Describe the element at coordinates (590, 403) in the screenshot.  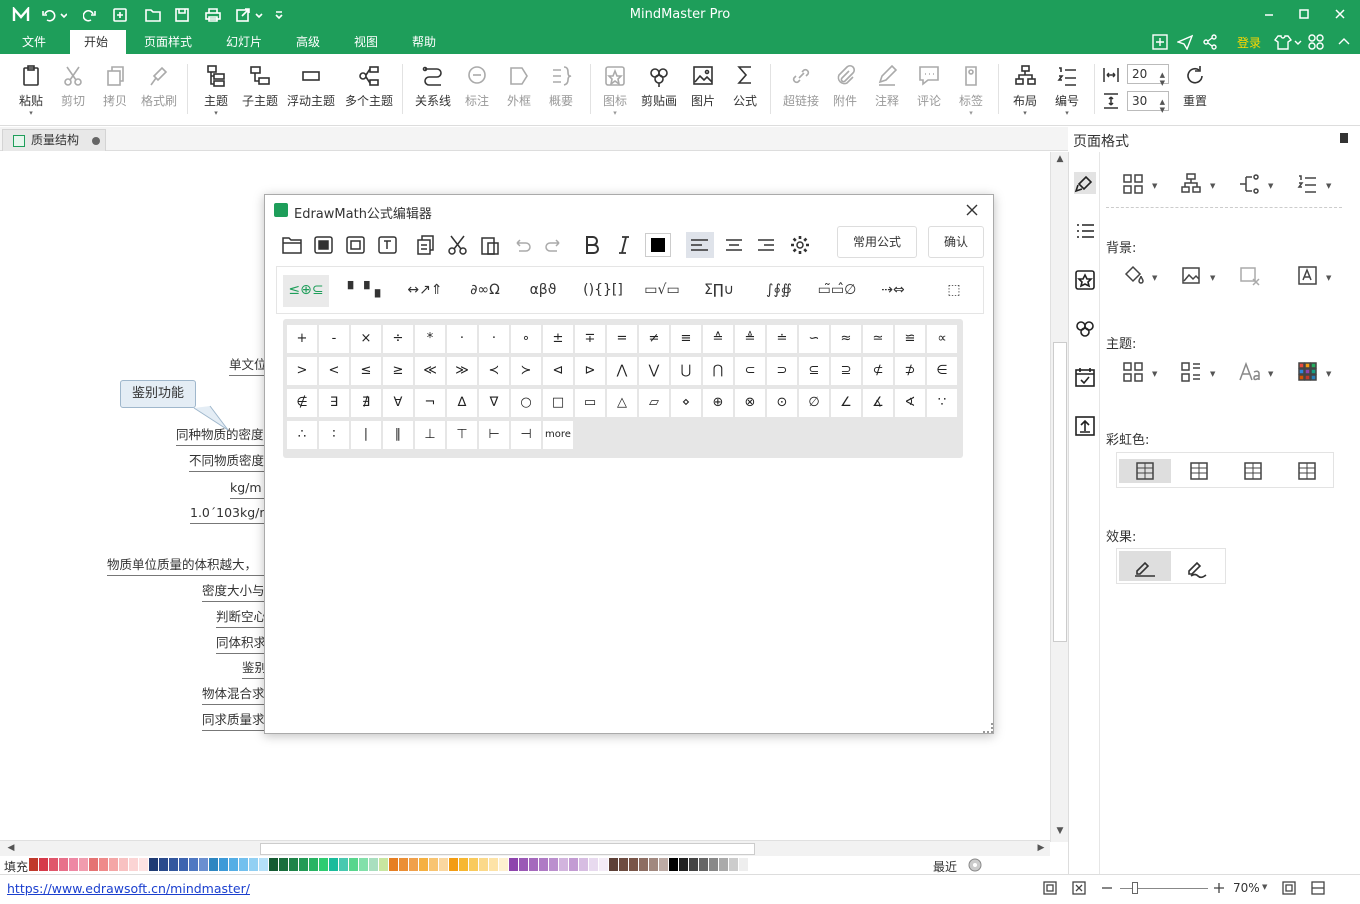
I see `symbol-button: ▭` at that location.